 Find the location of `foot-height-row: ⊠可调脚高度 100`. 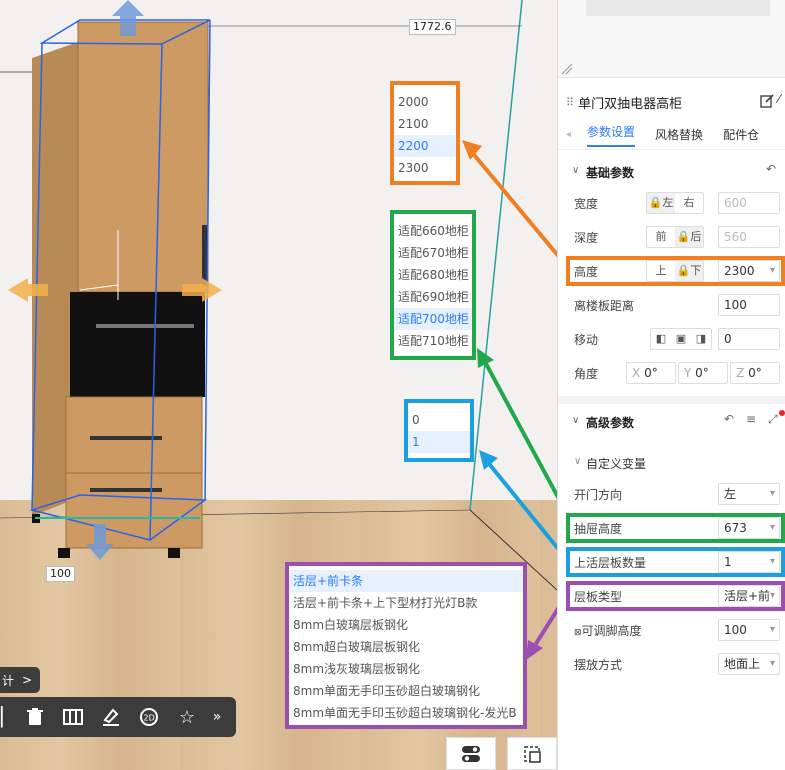

foot-height-row: ⊠可调脚高度 100 is located at coordinates (679, 630).